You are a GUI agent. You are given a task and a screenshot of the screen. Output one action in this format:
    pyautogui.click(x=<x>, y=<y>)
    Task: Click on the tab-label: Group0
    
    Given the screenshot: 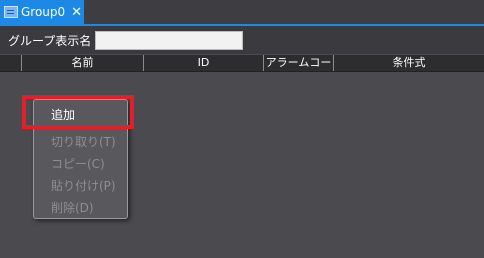 What is the action you would take?
    pyautogui.click(x=43, y=12)
    